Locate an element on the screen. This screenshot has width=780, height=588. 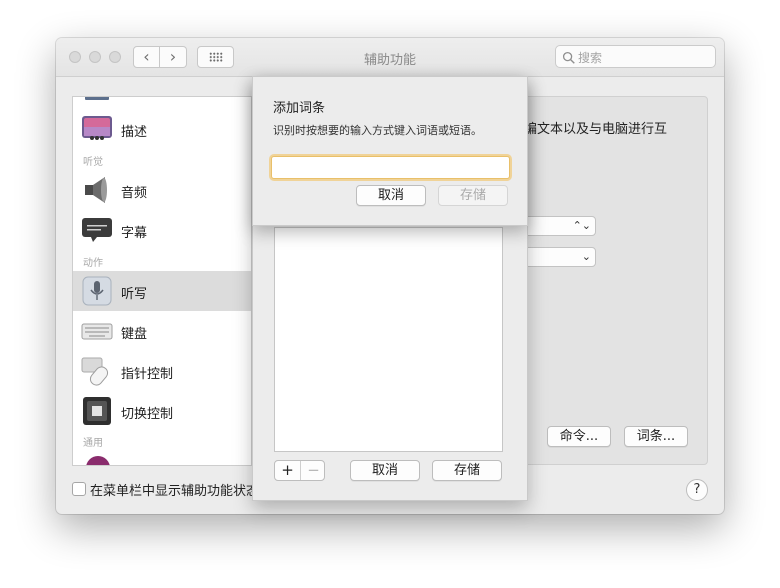
mic-popup: ⌄ is located at coordinates (556, 257).